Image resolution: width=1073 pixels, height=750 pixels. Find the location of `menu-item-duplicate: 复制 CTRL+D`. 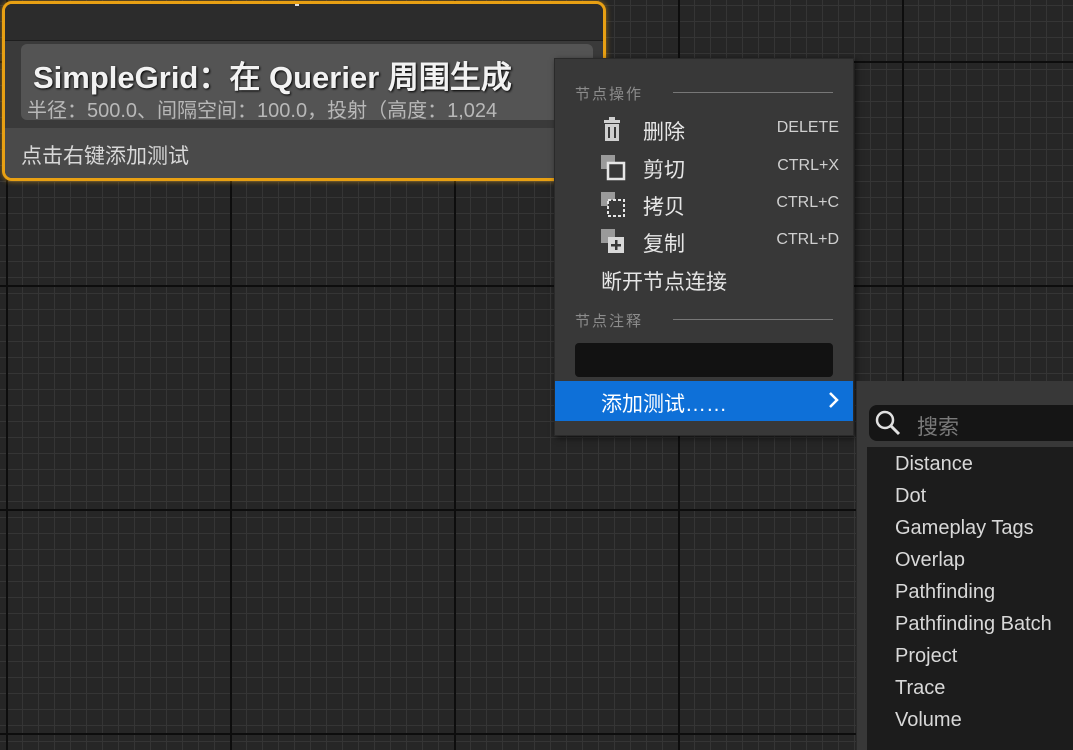

menu-item-duplicate: 复制 CTRL+D is located at coordinates (704, 241).